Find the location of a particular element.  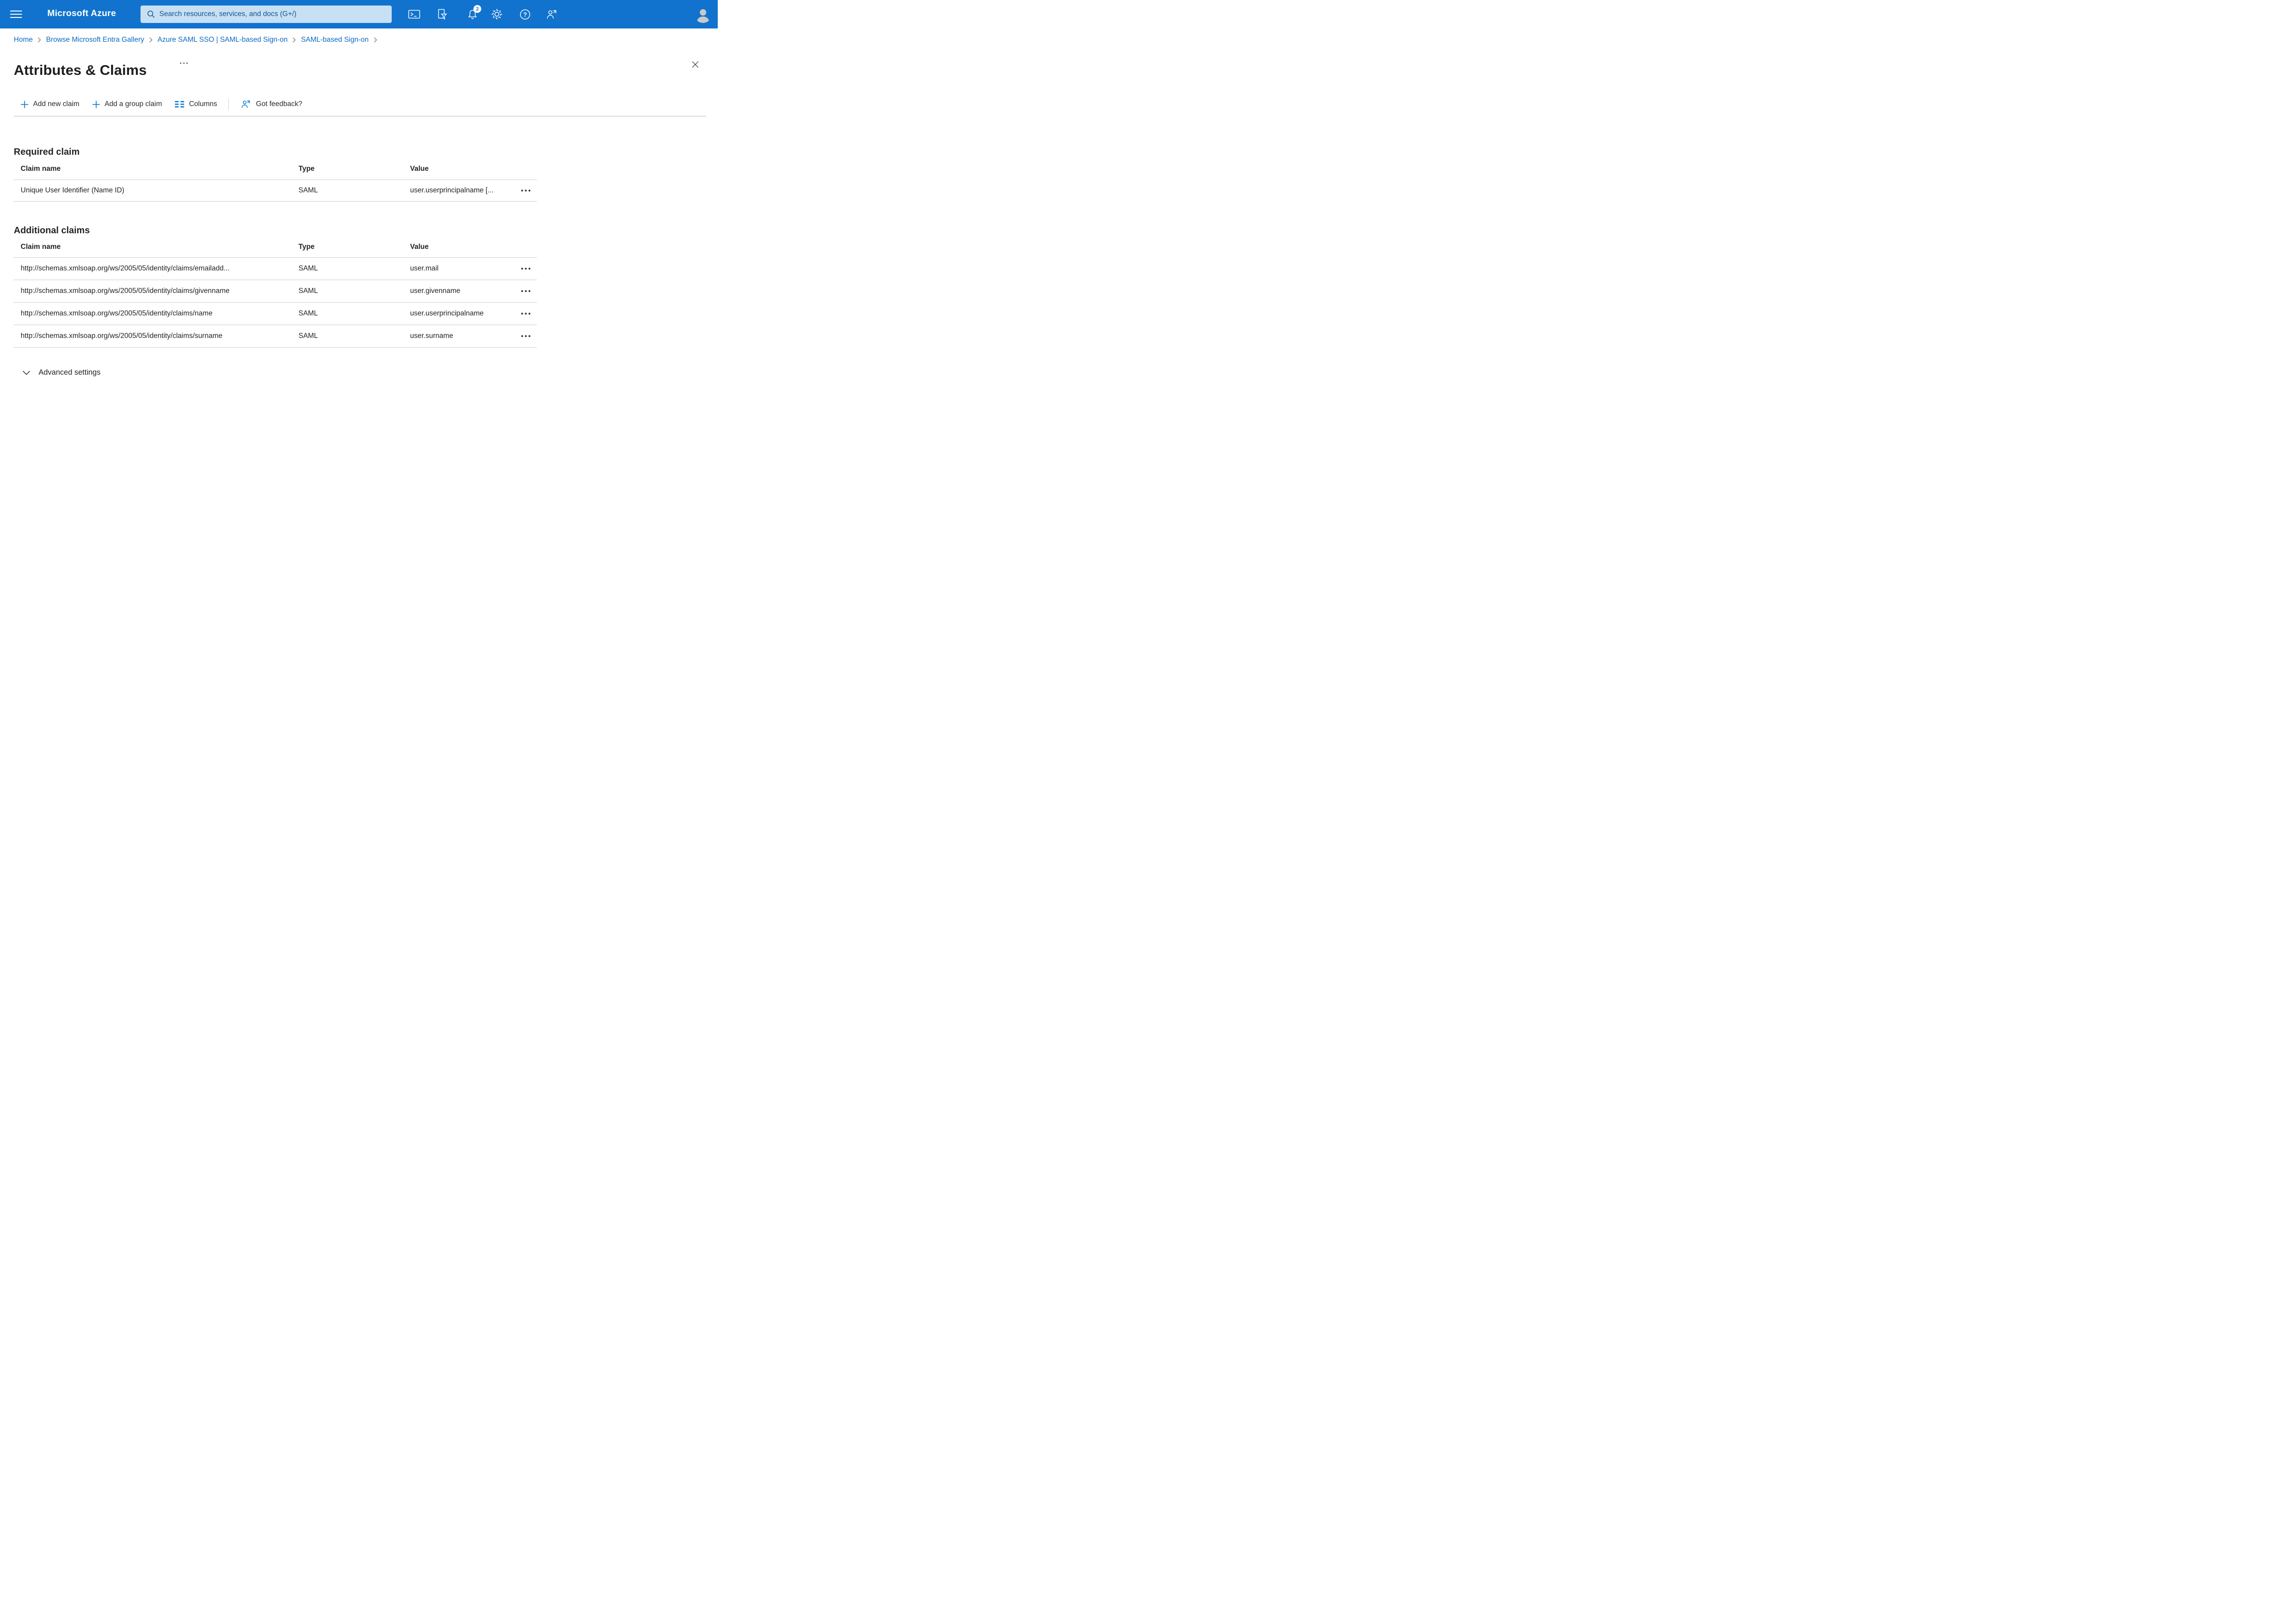

notification-count-badge: 2 is located at coordinates (477, 9).